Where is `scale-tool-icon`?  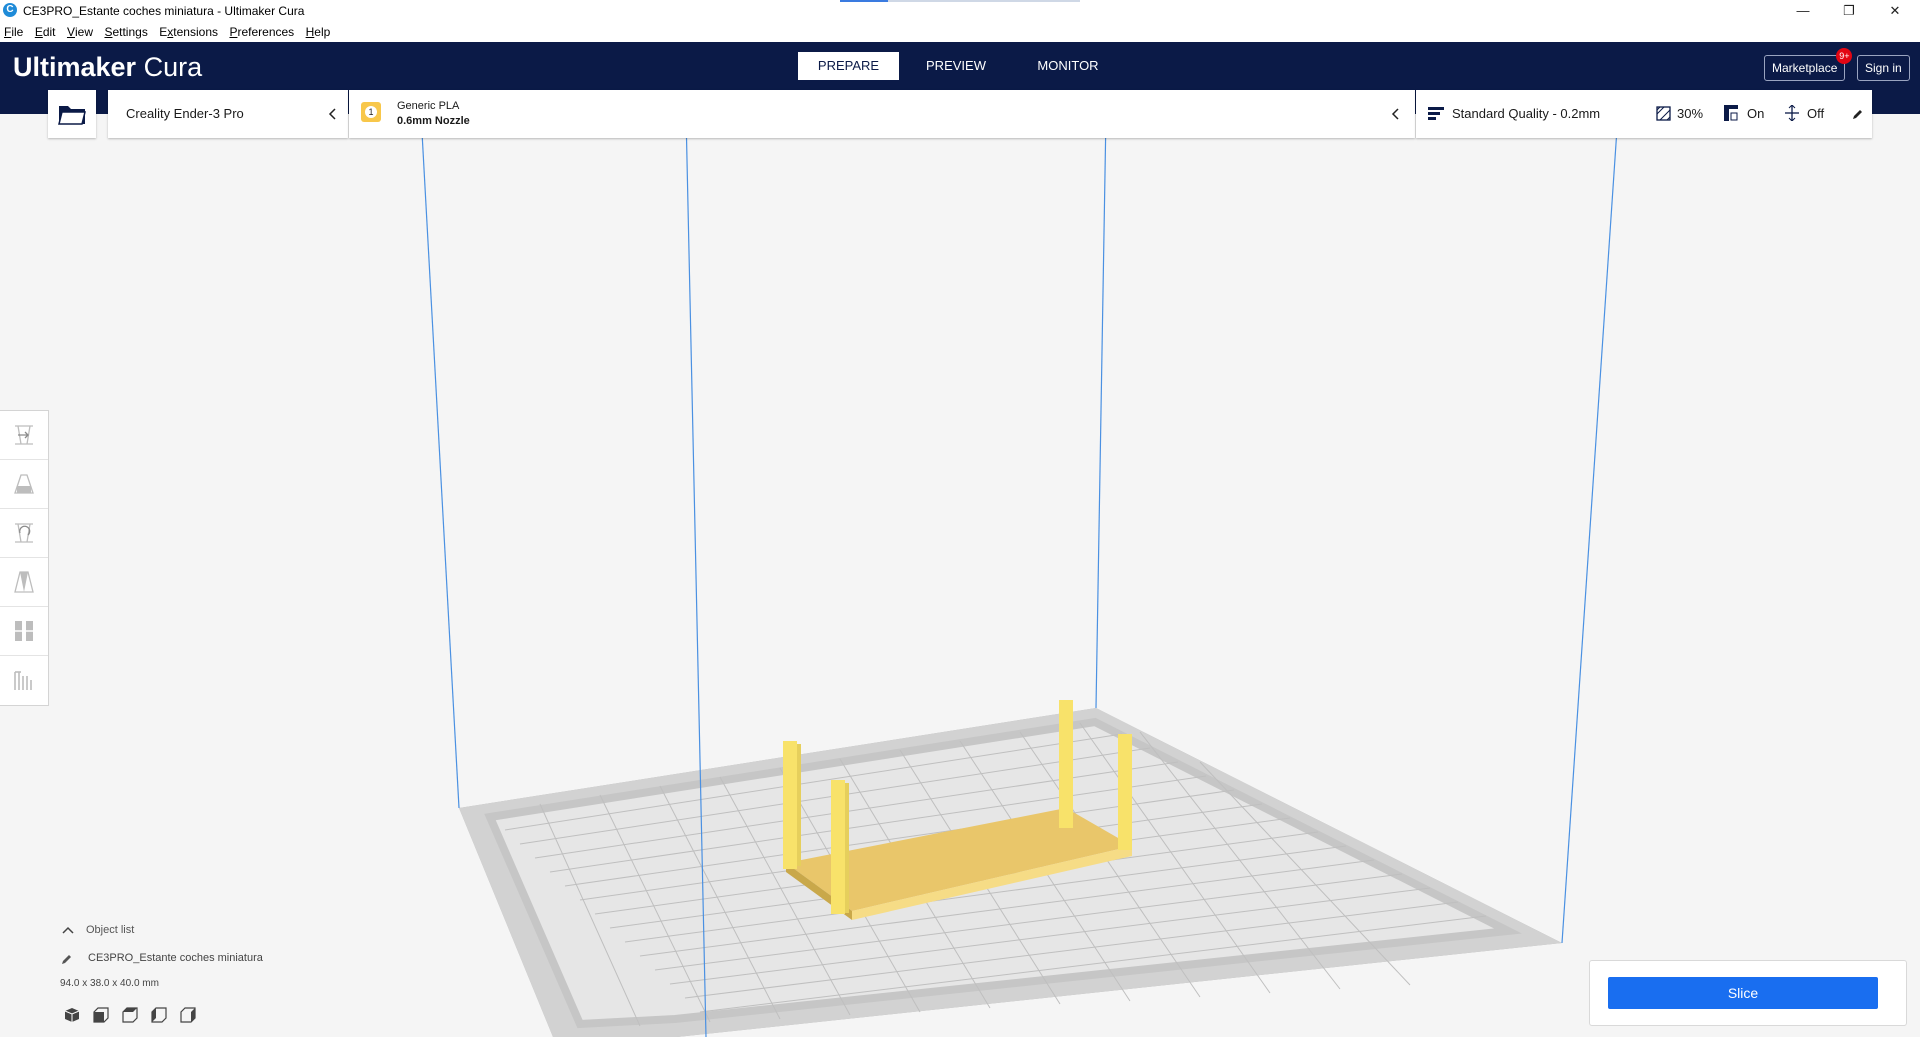
scale-tool-icon is located at coordinates (24, 484).